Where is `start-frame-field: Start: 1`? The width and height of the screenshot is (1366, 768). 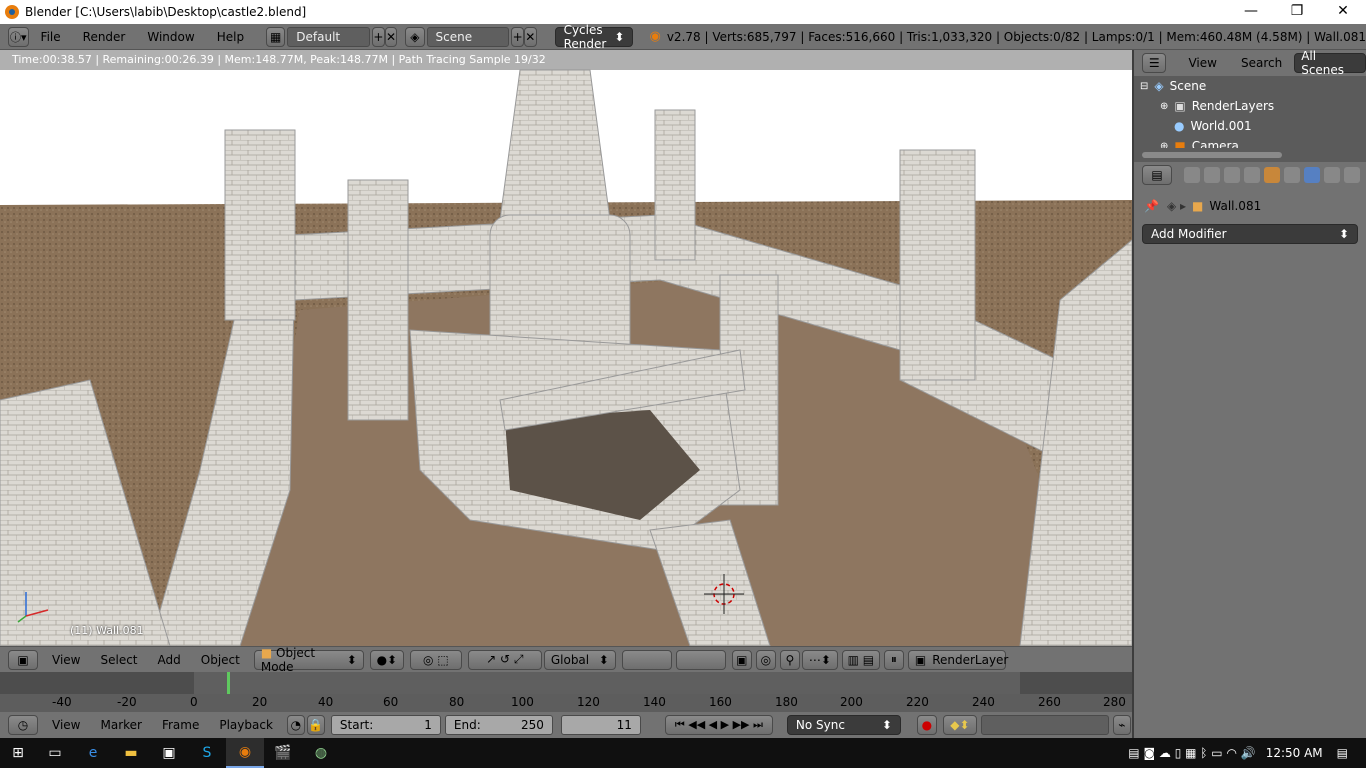
start-frame-field: Start: 1 is located at coordinates (385, 725).